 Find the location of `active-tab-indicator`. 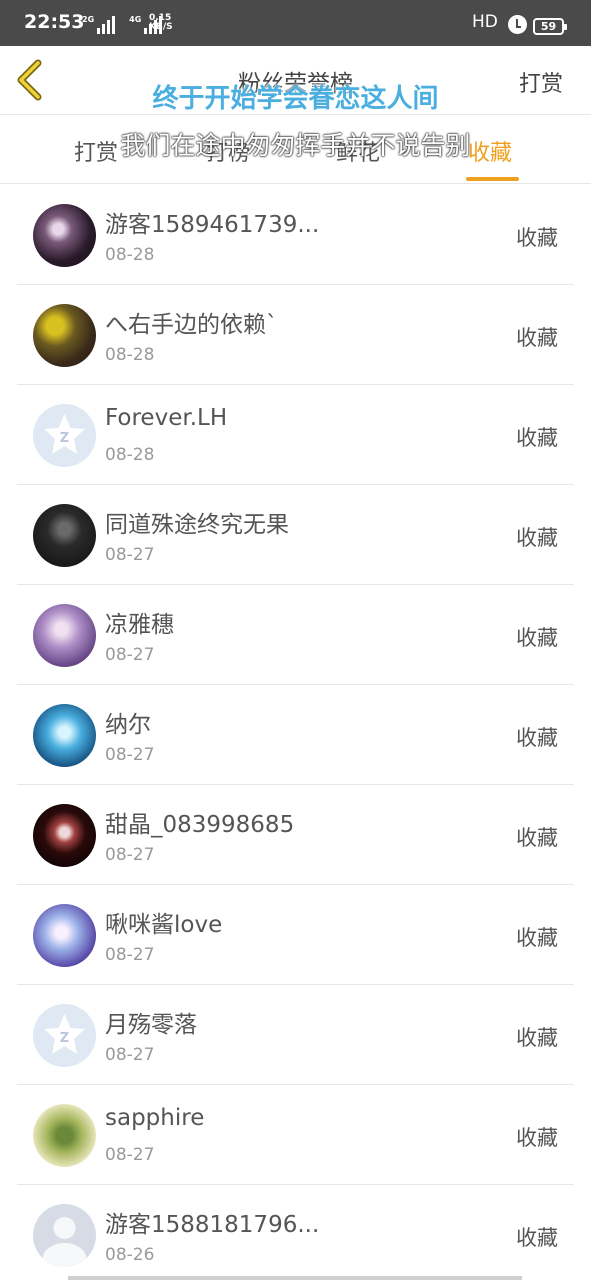

active-tab-indicator is located at coordinates (492, 179).